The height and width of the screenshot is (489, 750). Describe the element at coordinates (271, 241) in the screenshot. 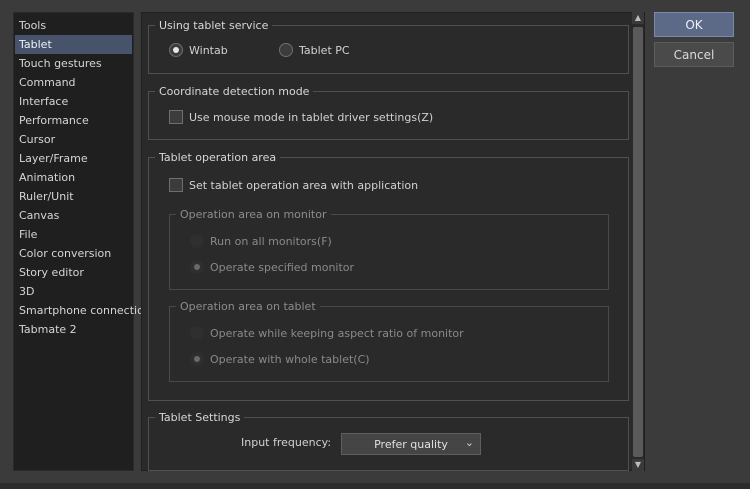

I see `all-monitors-label: Run on all monitors(F)` at that location.